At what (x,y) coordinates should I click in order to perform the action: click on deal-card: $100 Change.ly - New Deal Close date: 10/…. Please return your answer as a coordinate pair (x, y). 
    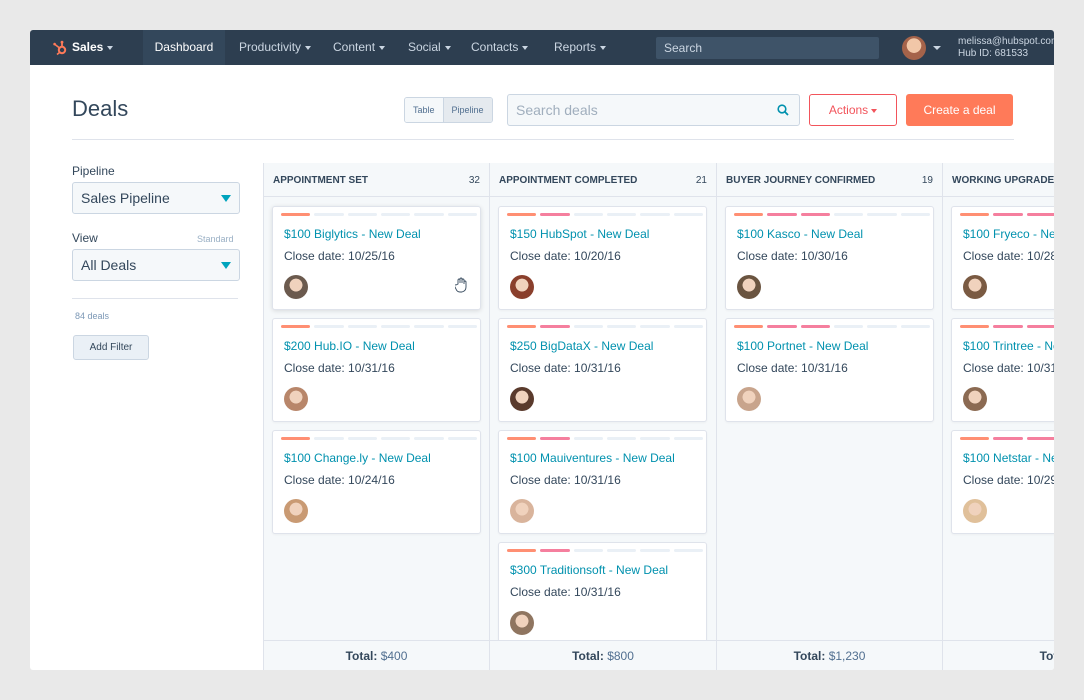
    Looking at the image, I should click on (376, 482).